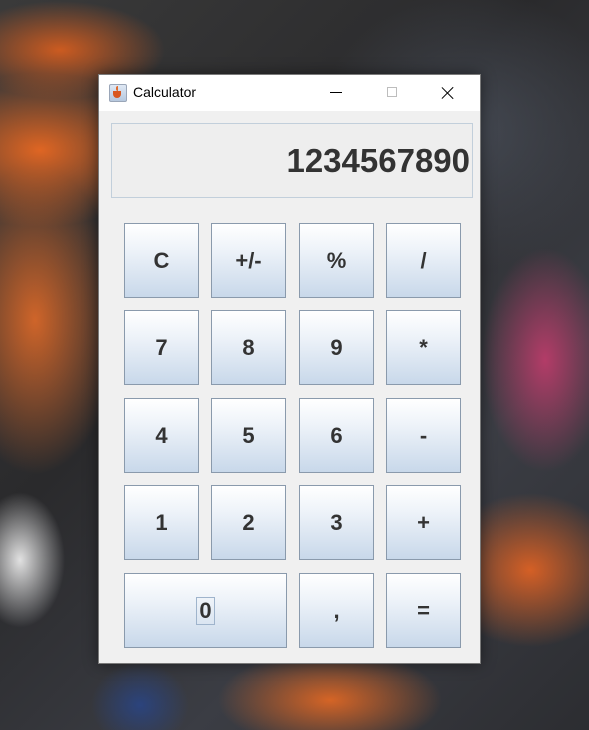  I want to click on multiply-label: *, so click(423, 347).